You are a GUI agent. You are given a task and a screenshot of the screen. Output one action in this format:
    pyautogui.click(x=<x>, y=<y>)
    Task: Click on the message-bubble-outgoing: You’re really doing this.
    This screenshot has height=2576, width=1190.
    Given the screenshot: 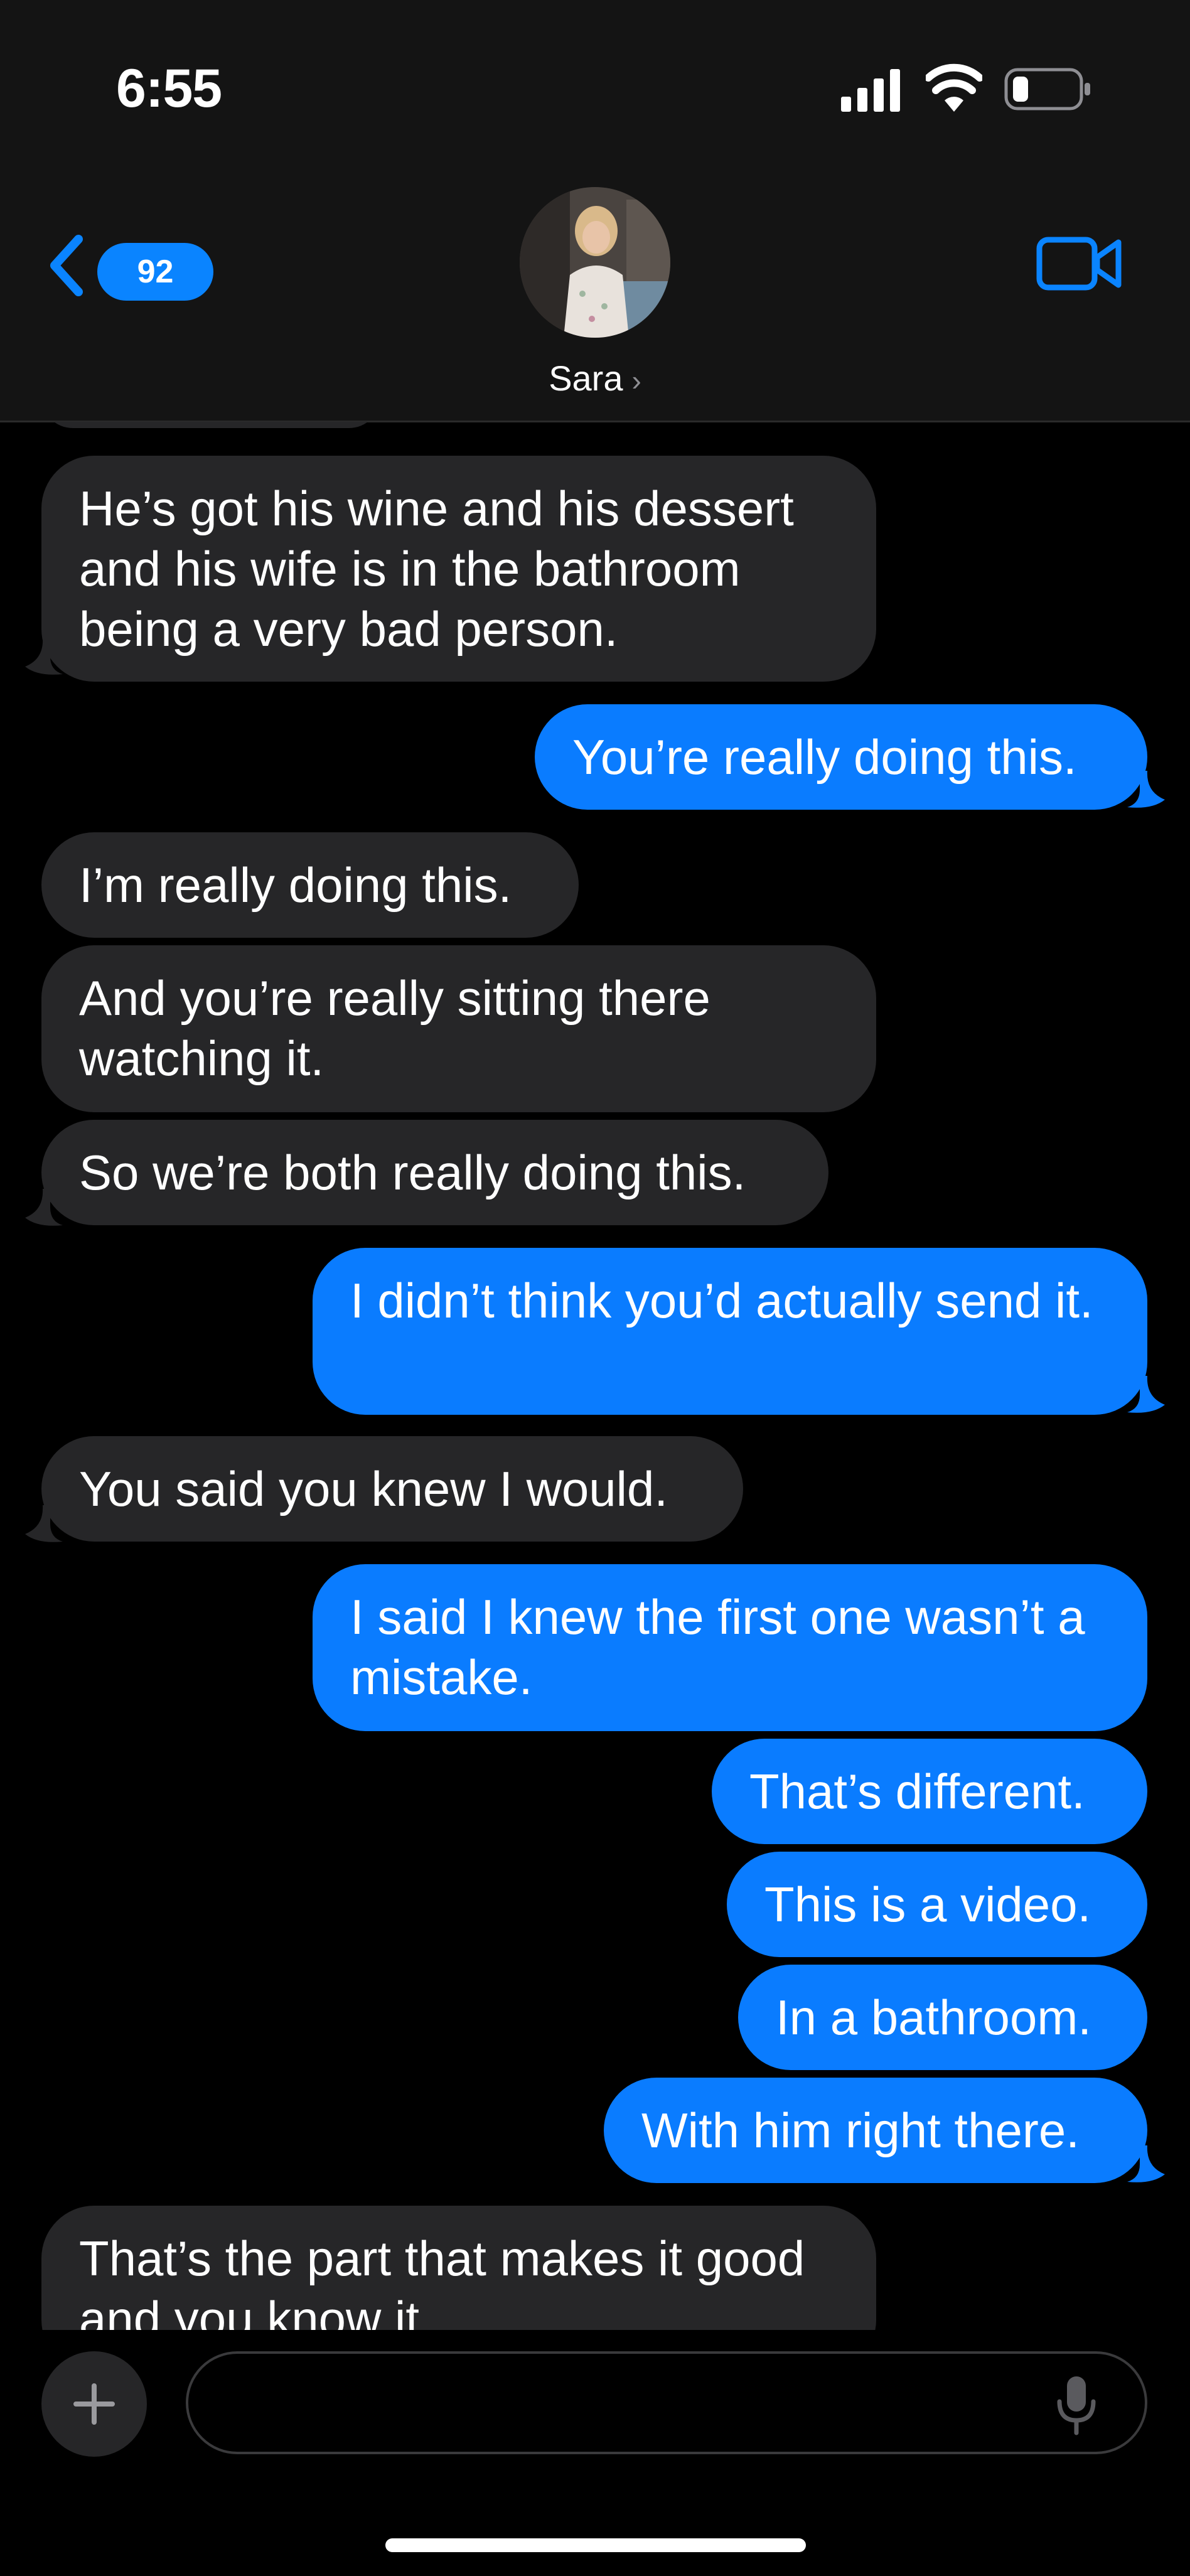 What is the action you would take?
    pyautogui.click(x=841, y=757)
    